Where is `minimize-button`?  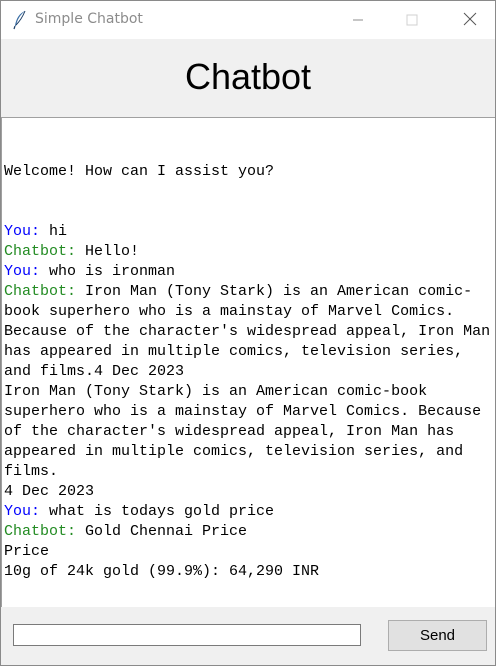 minimize-button is located at coordinates (358, 20).